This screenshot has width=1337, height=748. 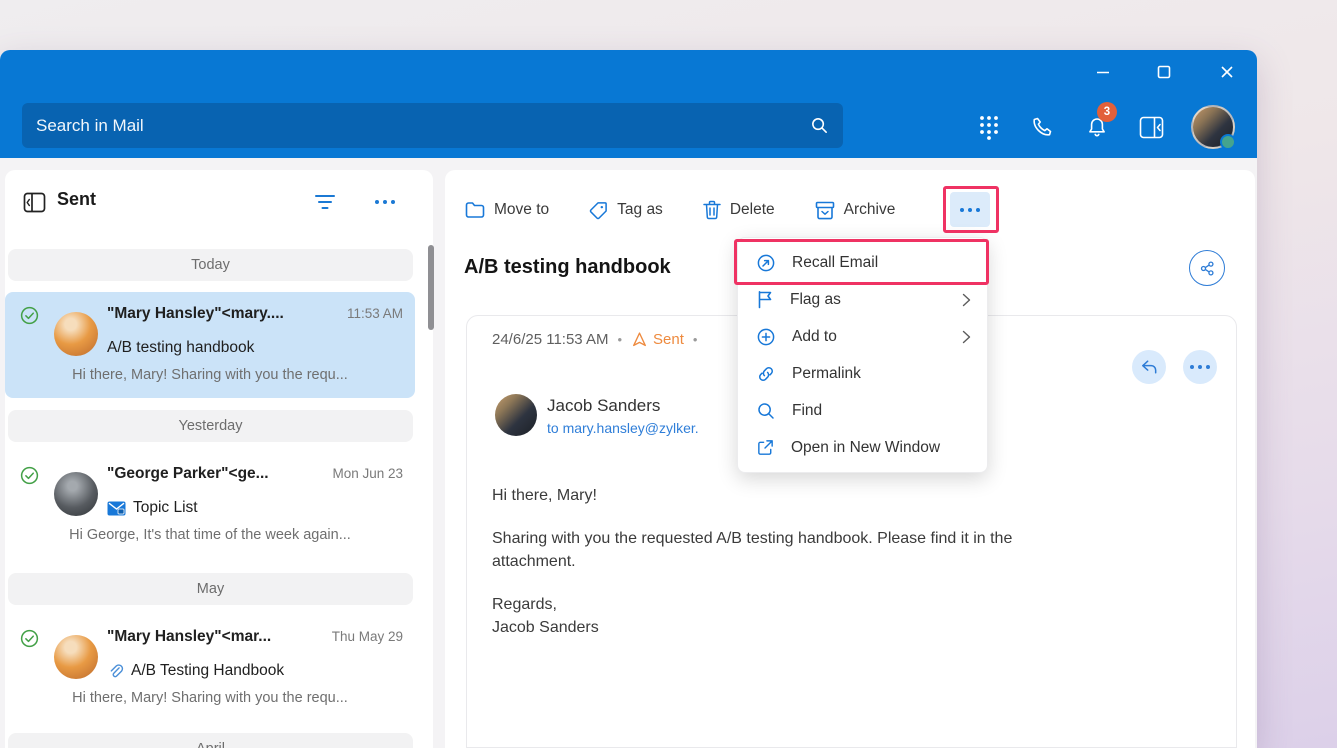 What do you see at coordinates (766, 262) in the screenshot?
I see `recall-email-icon` at bounding box center [766, 262].